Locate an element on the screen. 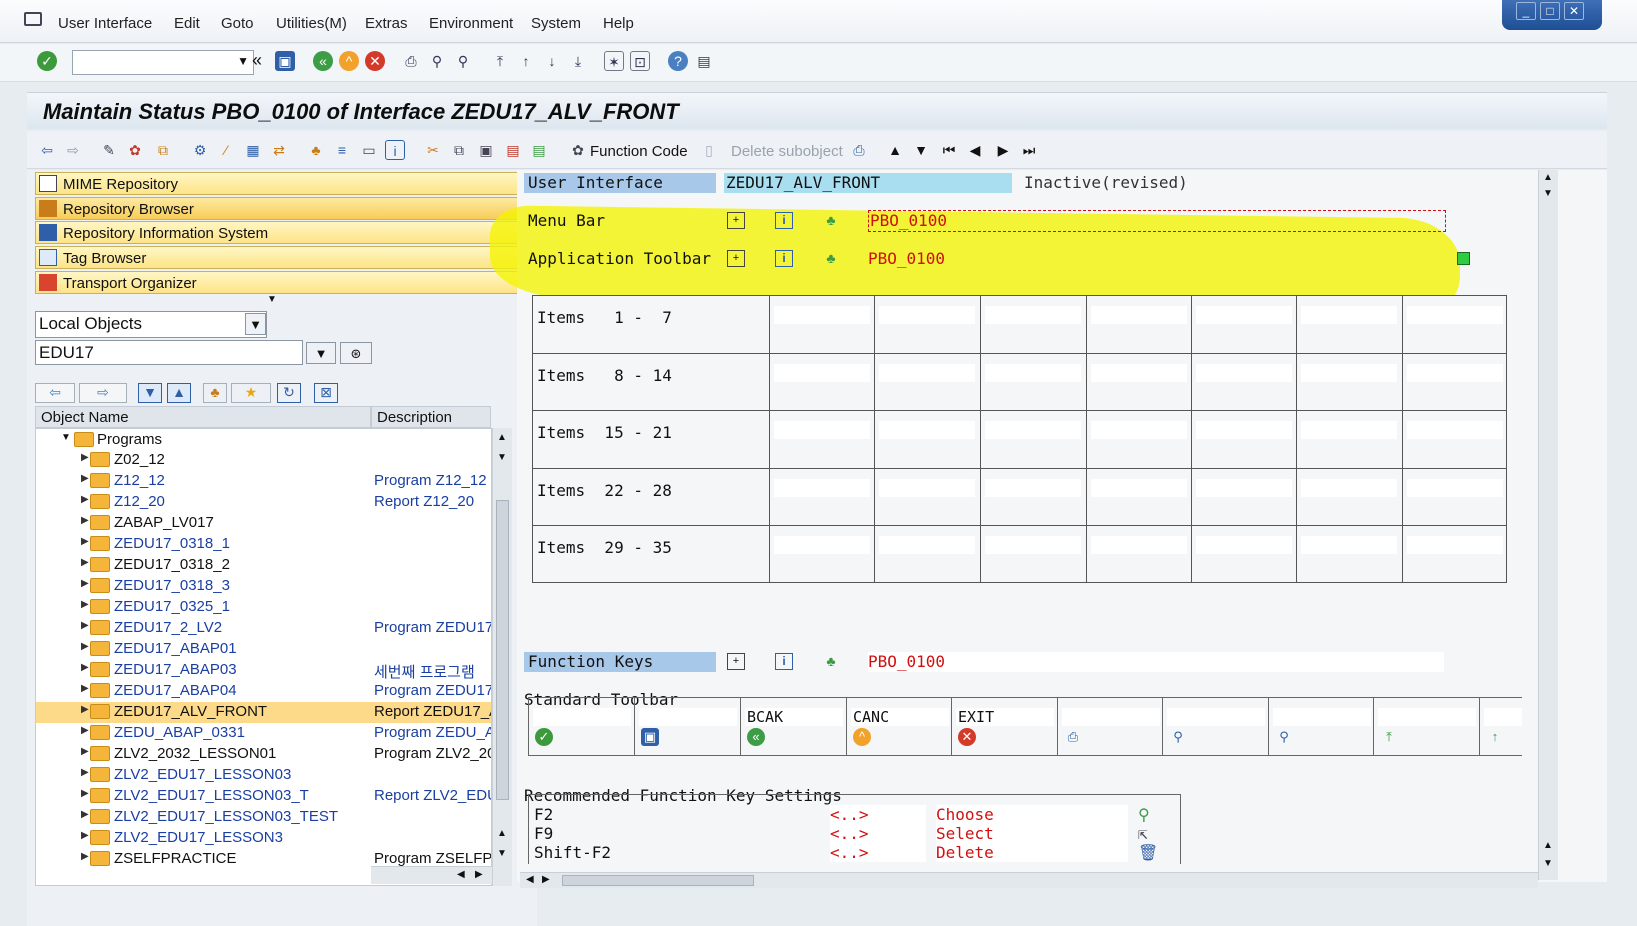  tree-row: ▶ ZLV2_EDU17_LESSON03_T Report ZLV2_EDU1 is located at coordinates (263, 796).